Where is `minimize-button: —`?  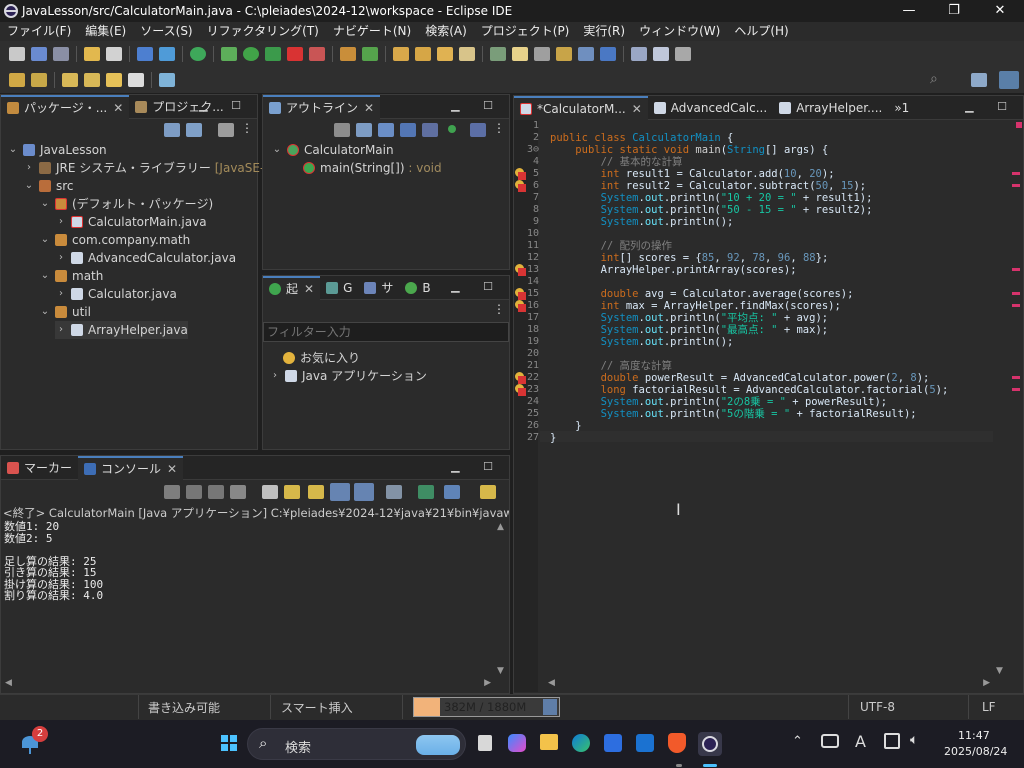
minimize-button: — is located at coordinates (909, 11).